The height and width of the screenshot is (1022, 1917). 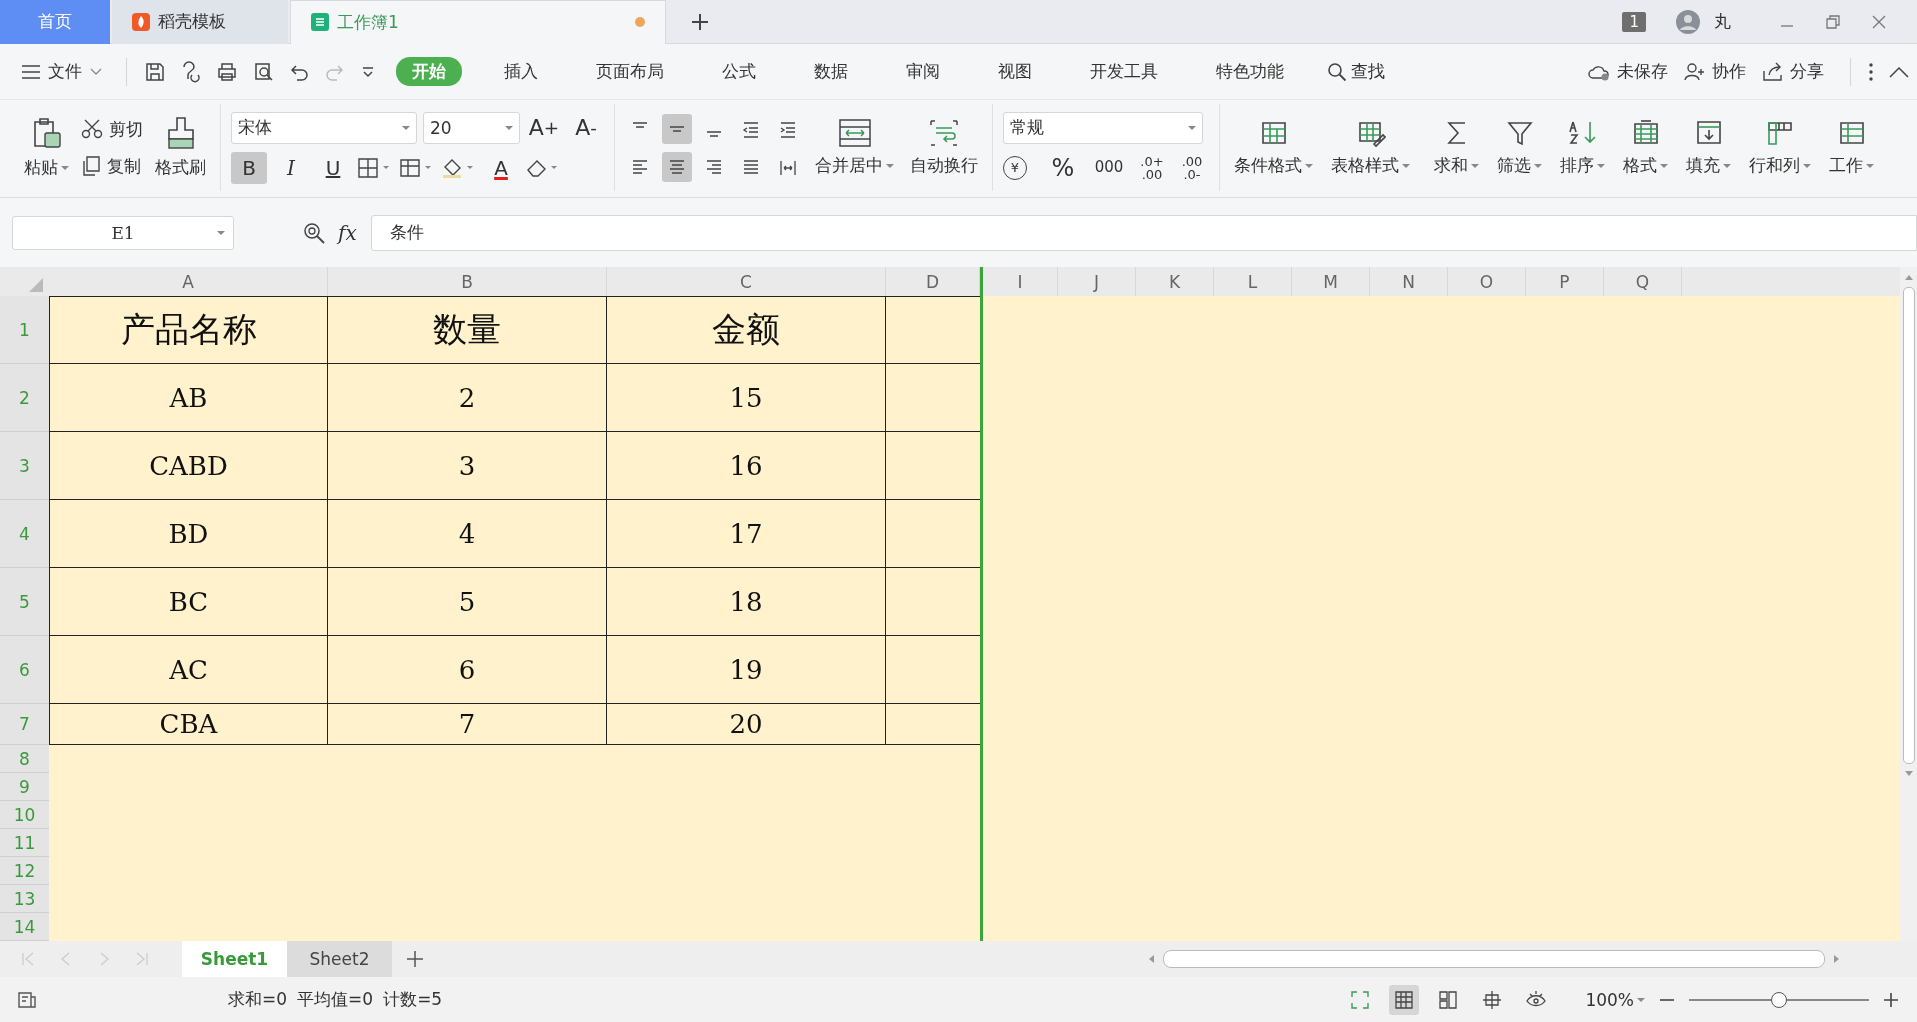 What do you see at coordinates (1152, 167) in the screenshot?
I see `number-format-button: .0+ .00` at bounding box center [1152, 167].